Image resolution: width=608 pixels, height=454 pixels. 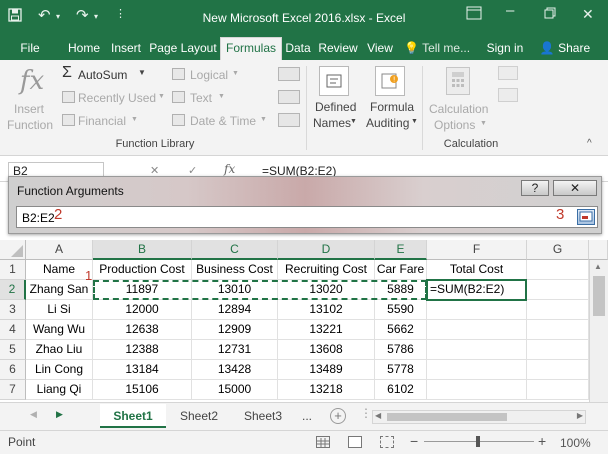 I want to click on cell-a5: Zhao Liu, so click(x=59, y=350).